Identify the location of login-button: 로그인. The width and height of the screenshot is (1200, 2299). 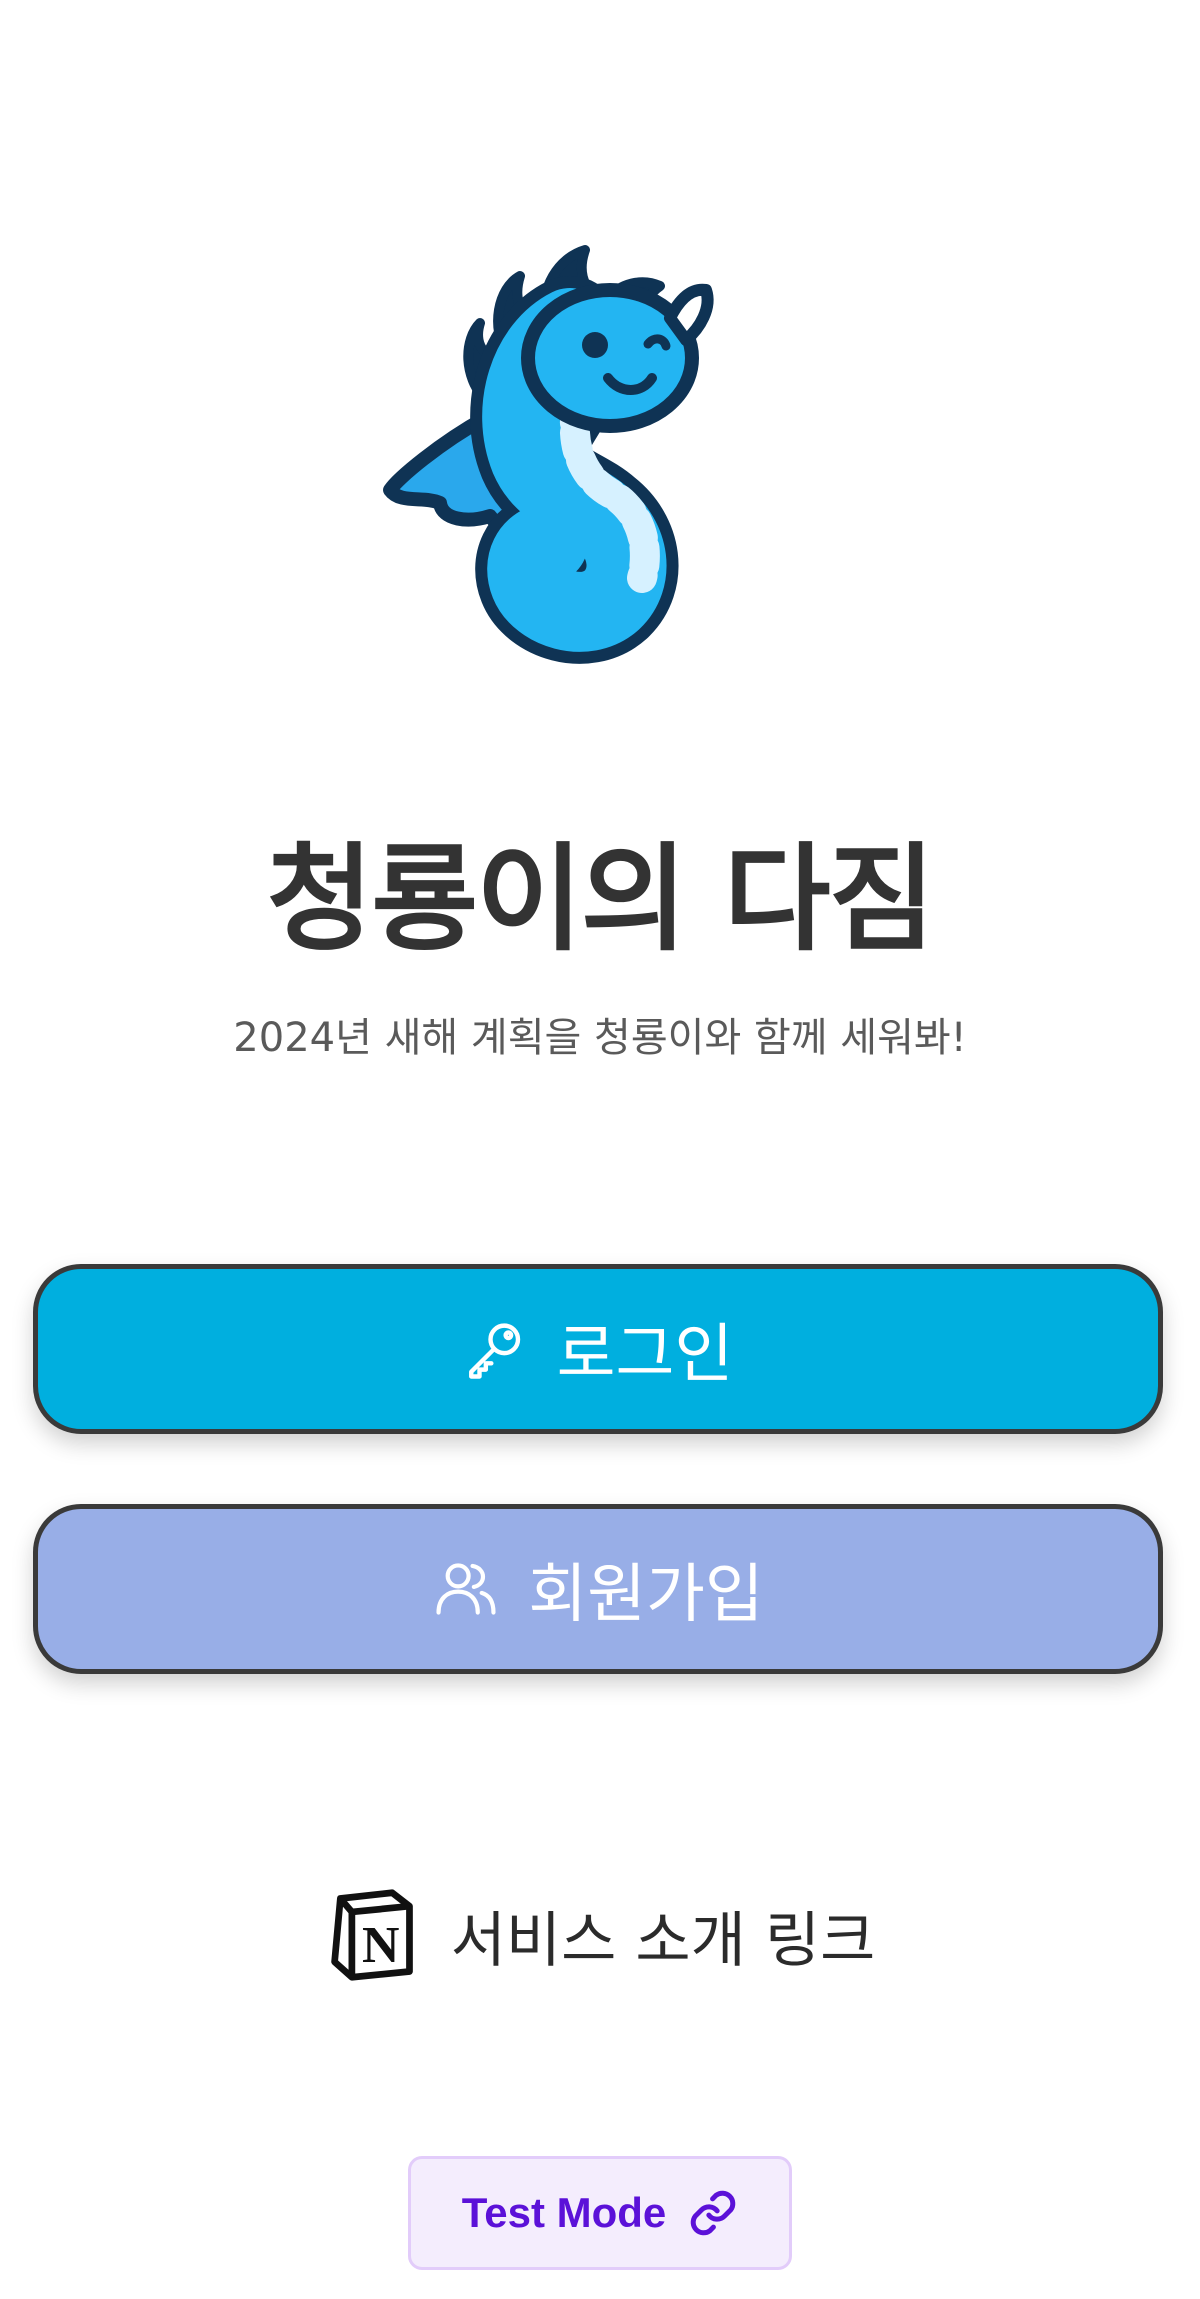
(598, 1349).